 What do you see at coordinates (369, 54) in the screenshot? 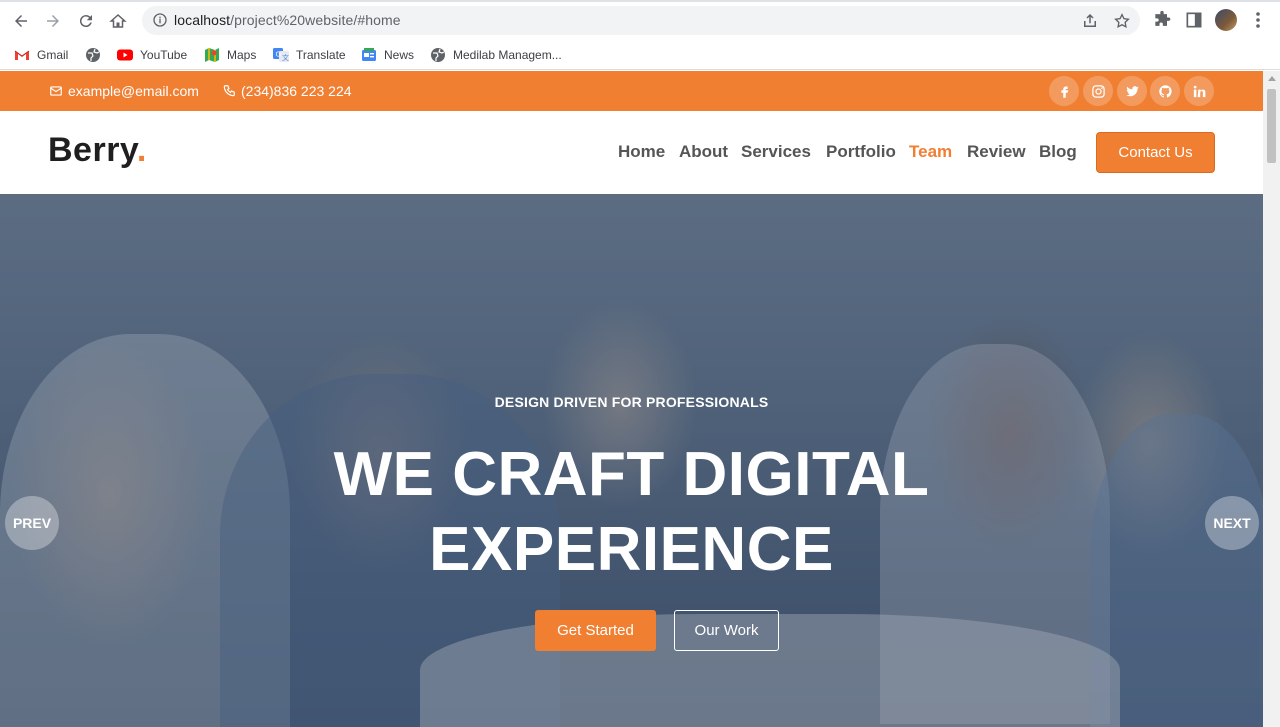
I see `news-icon` at bounding box center [369, 54].